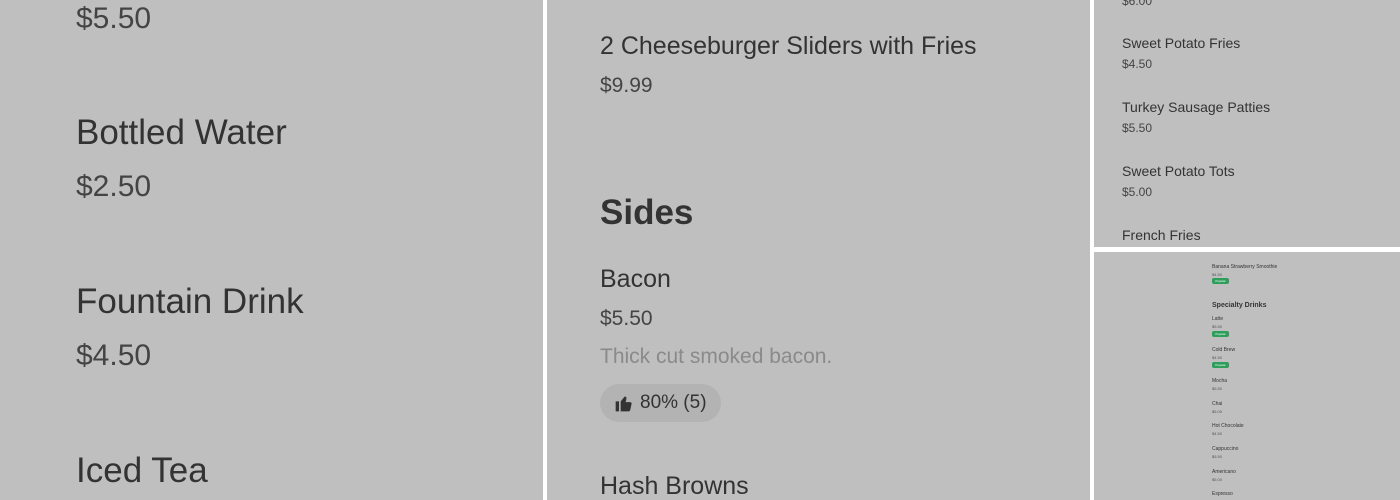 The image size is (1400, 500). Describe the element at coordinates (1239, 305) in the screenshot. I see `section-title-specialty-drinks: Specialty Drinks` at that location.